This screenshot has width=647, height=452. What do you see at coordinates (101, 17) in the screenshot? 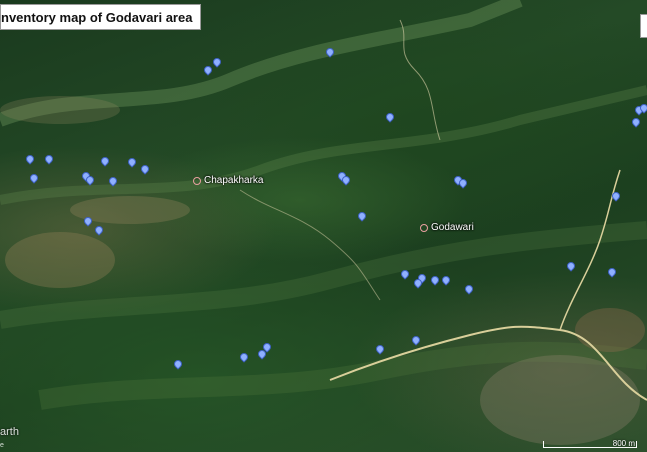
I see `map-title: nventory map of Godavari area` at bounding box center [101, 17].